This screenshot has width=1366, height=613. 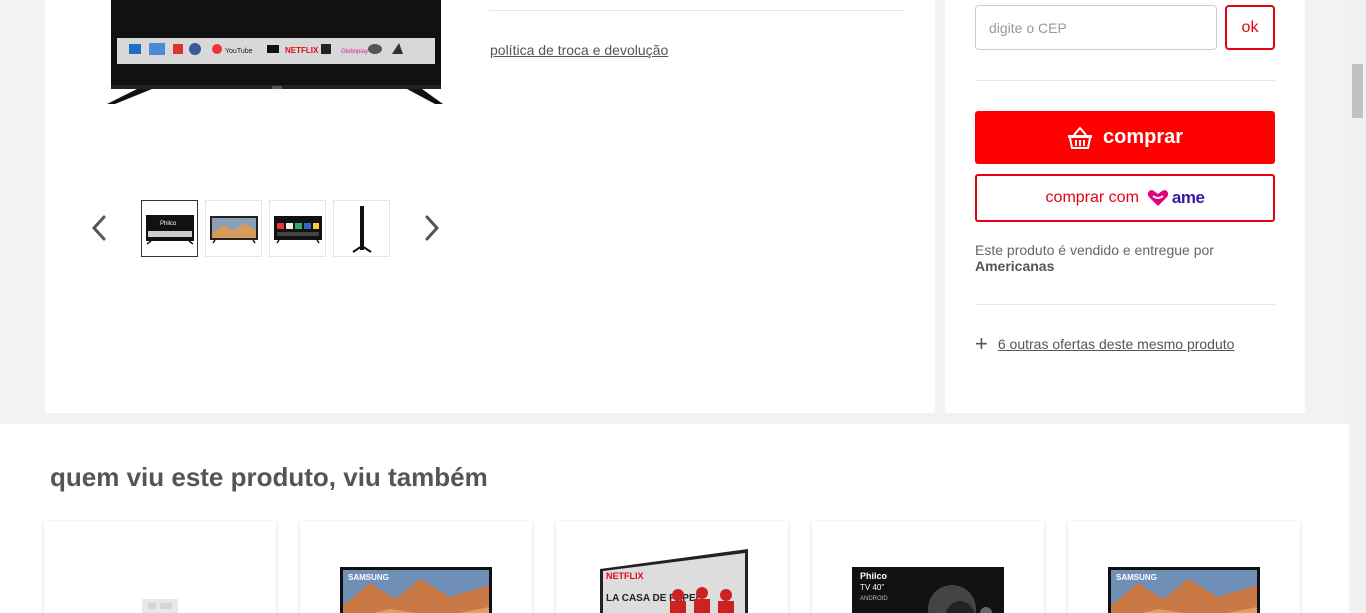 I want to click on plus-icon: +, so click(x=981, y=343).